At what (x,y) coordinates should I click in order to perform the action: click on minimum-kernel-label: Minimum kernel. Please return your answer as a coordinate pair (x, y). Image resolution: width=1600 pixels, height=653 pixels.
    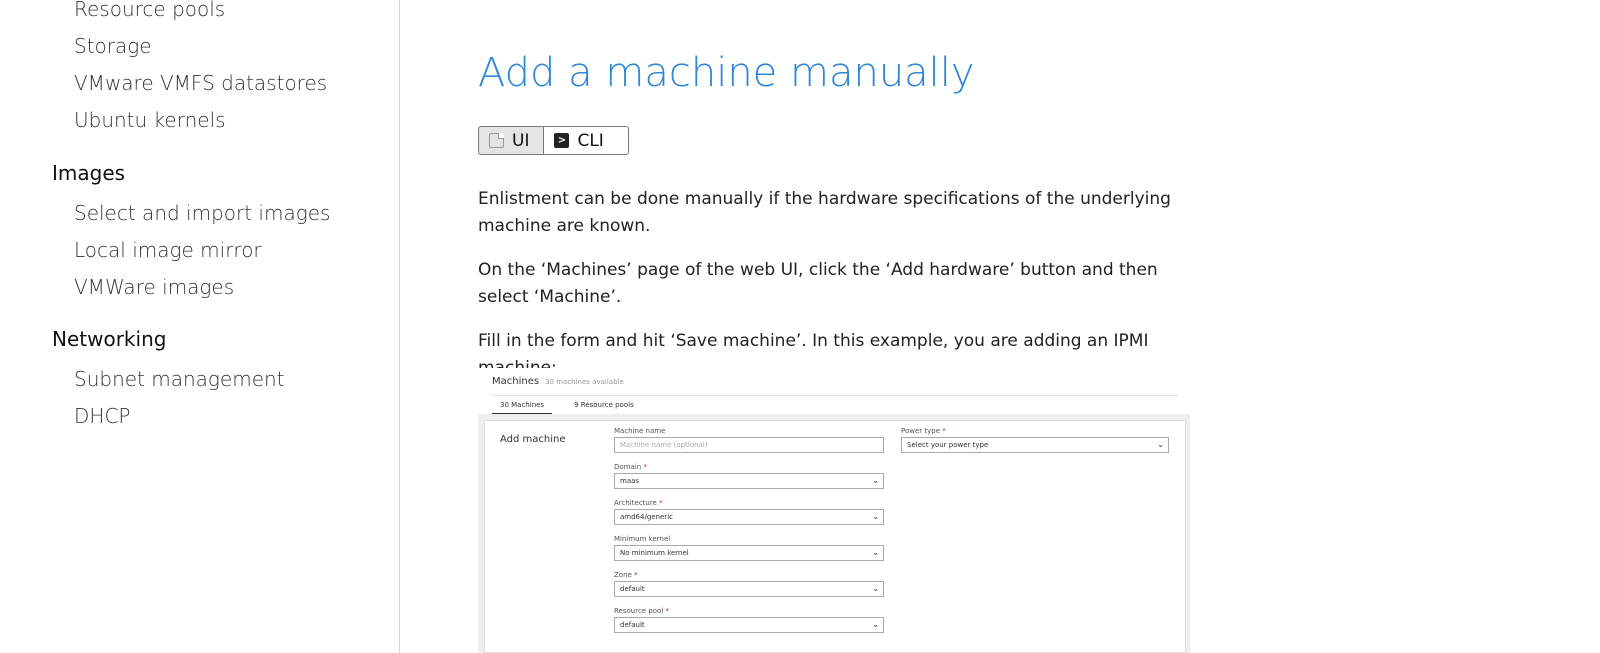
    Looking at the image, I should click on (642, 539).